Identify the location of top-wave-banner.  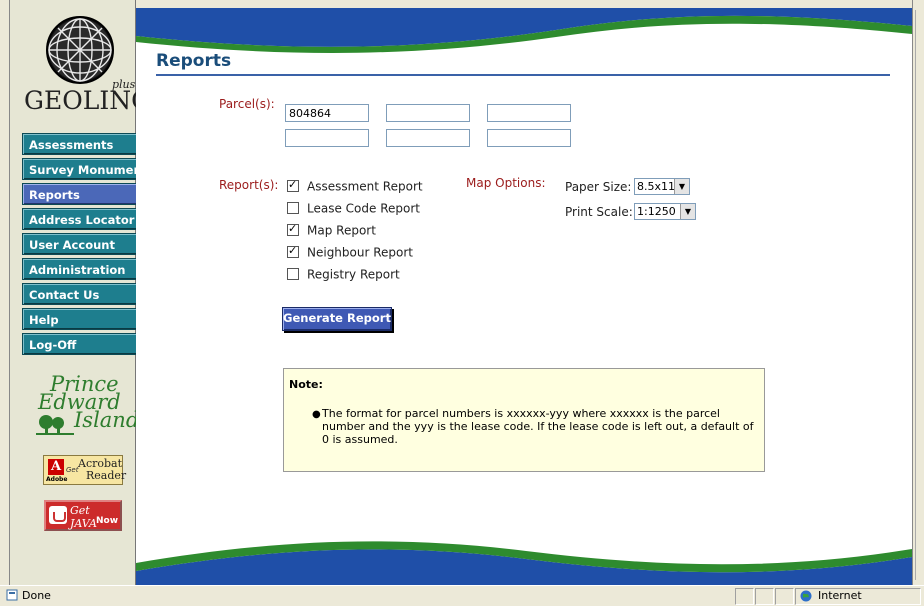
(524, 30).